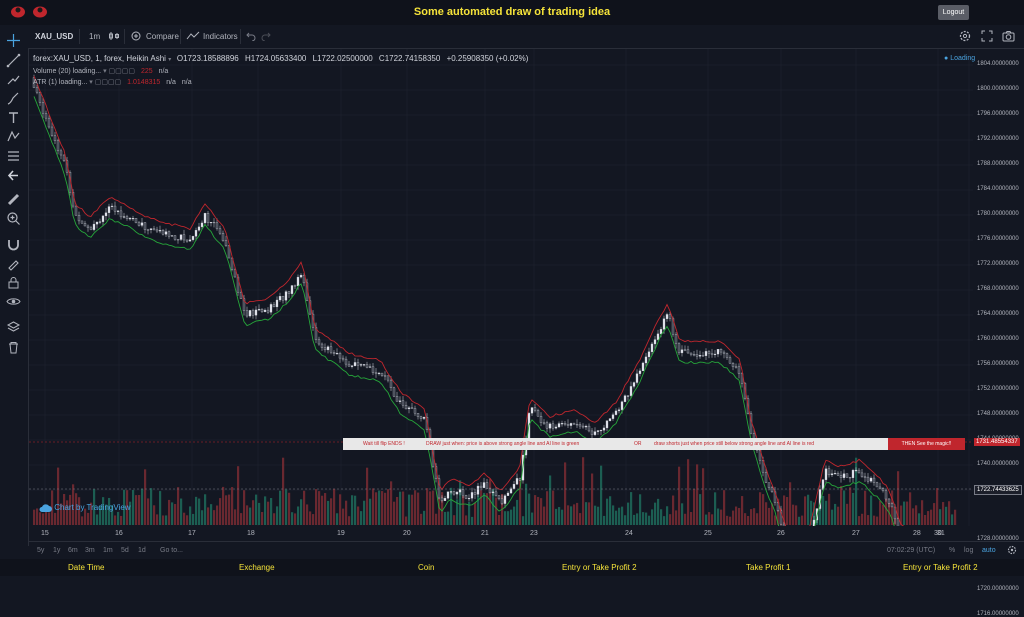 This screenshot has height=617, width=1024. I want to click on prediction-tool-icon, so click(13, 155).